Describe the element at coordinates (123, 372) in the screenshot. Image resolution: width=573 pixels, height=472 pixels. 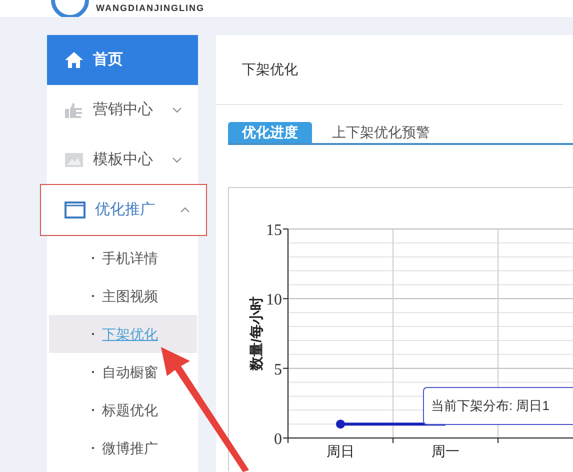
I see `submenu-item: 自动橱窗` at that location.